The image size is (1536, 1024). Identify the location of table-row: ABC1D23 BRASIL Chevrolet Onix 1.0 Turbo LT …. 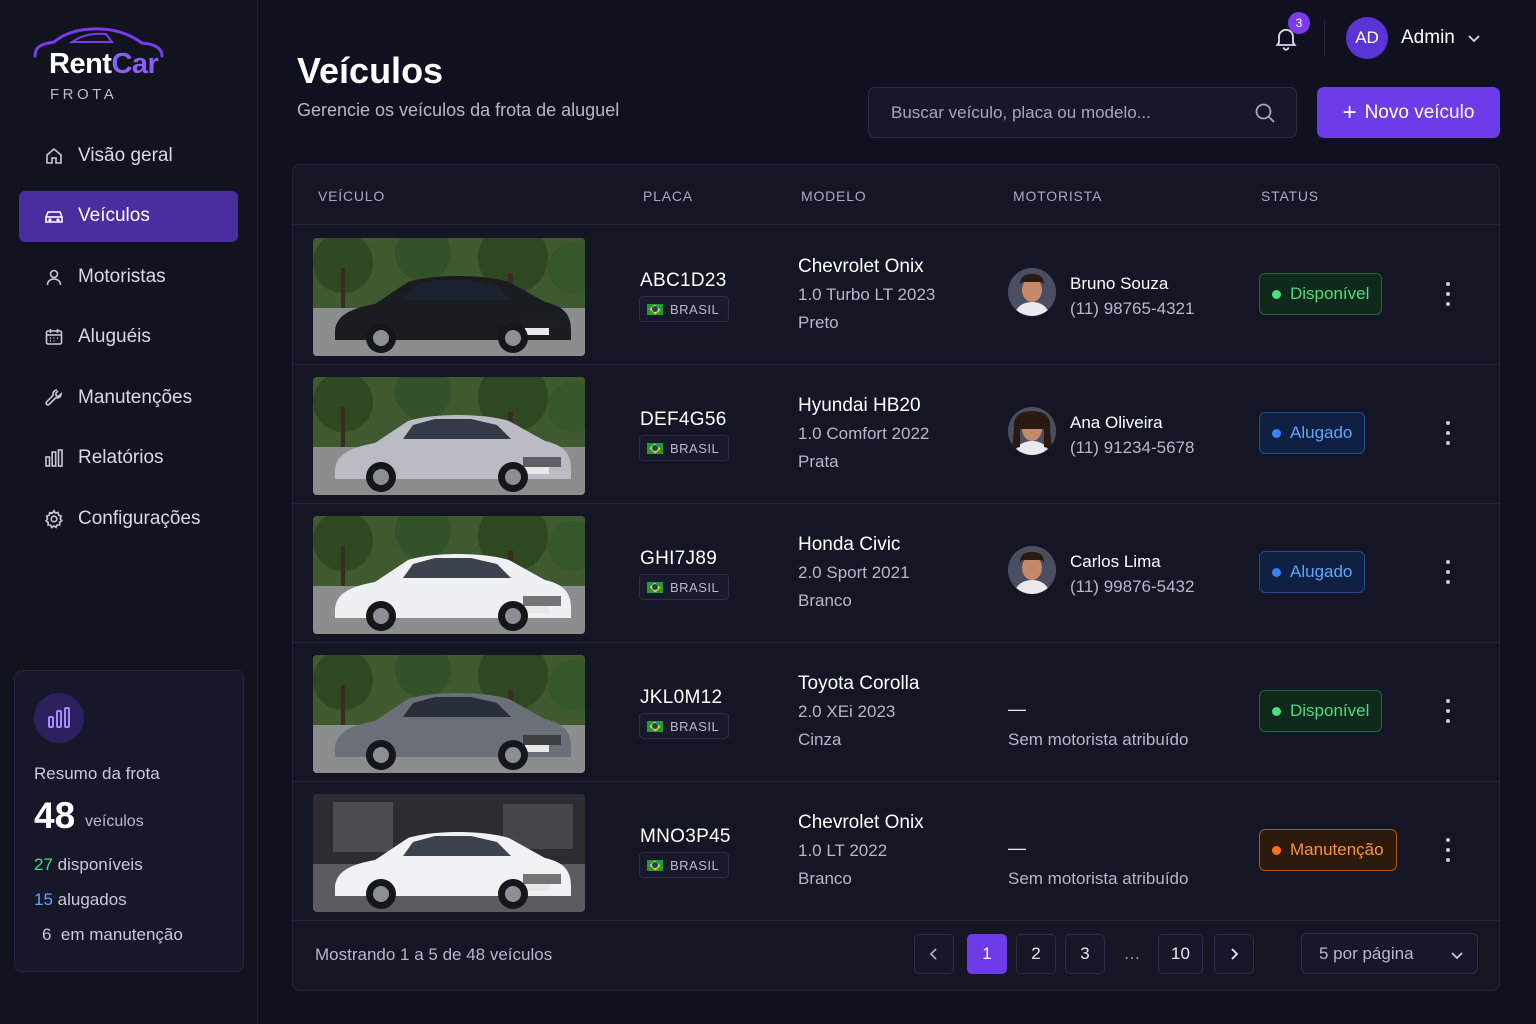
(896, 295).